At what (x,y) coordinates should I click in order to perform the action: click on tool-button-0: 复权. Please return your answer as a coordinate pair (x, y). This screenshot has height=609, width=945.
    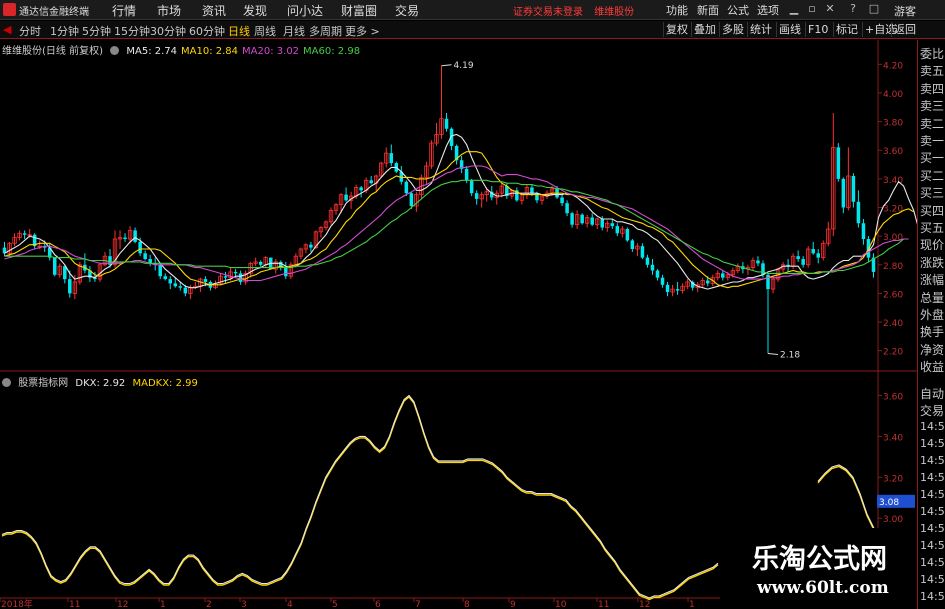
    Looking at the image, I should click on (676, 29).